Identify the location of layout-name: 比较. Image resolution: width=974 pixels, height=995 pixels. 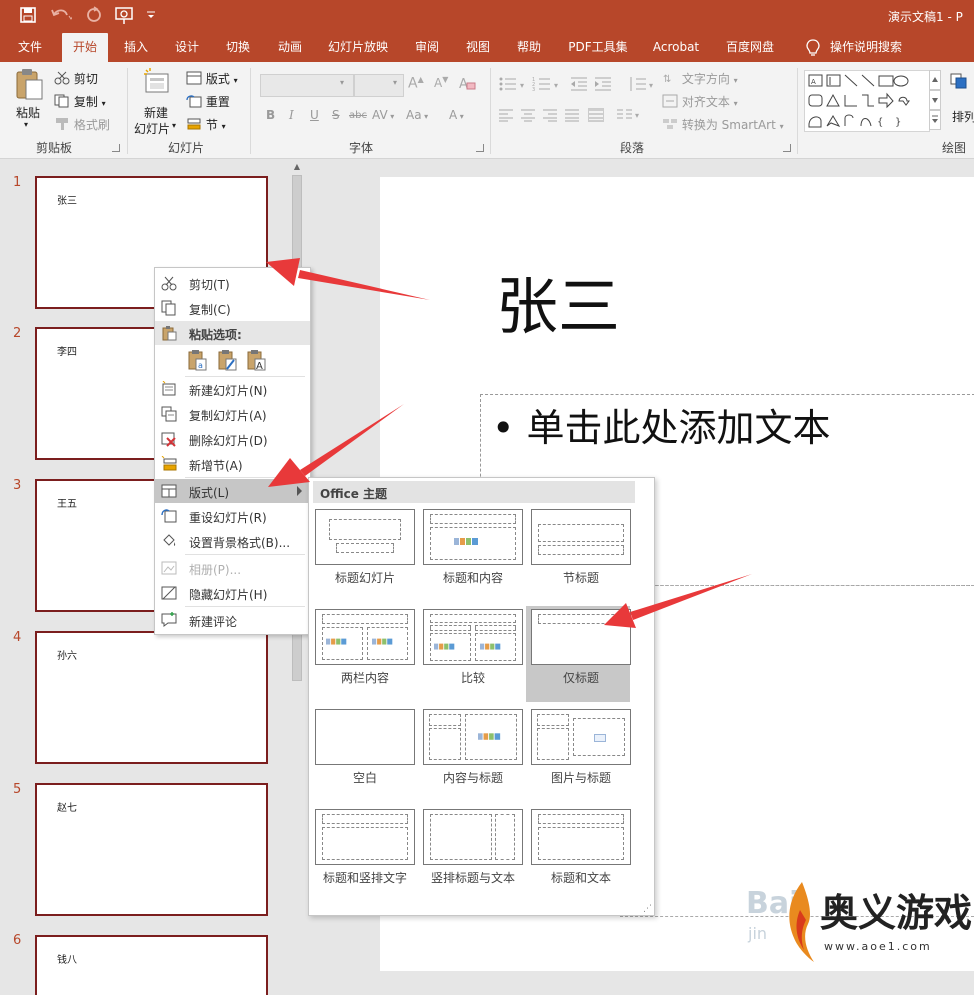
(472, 678).